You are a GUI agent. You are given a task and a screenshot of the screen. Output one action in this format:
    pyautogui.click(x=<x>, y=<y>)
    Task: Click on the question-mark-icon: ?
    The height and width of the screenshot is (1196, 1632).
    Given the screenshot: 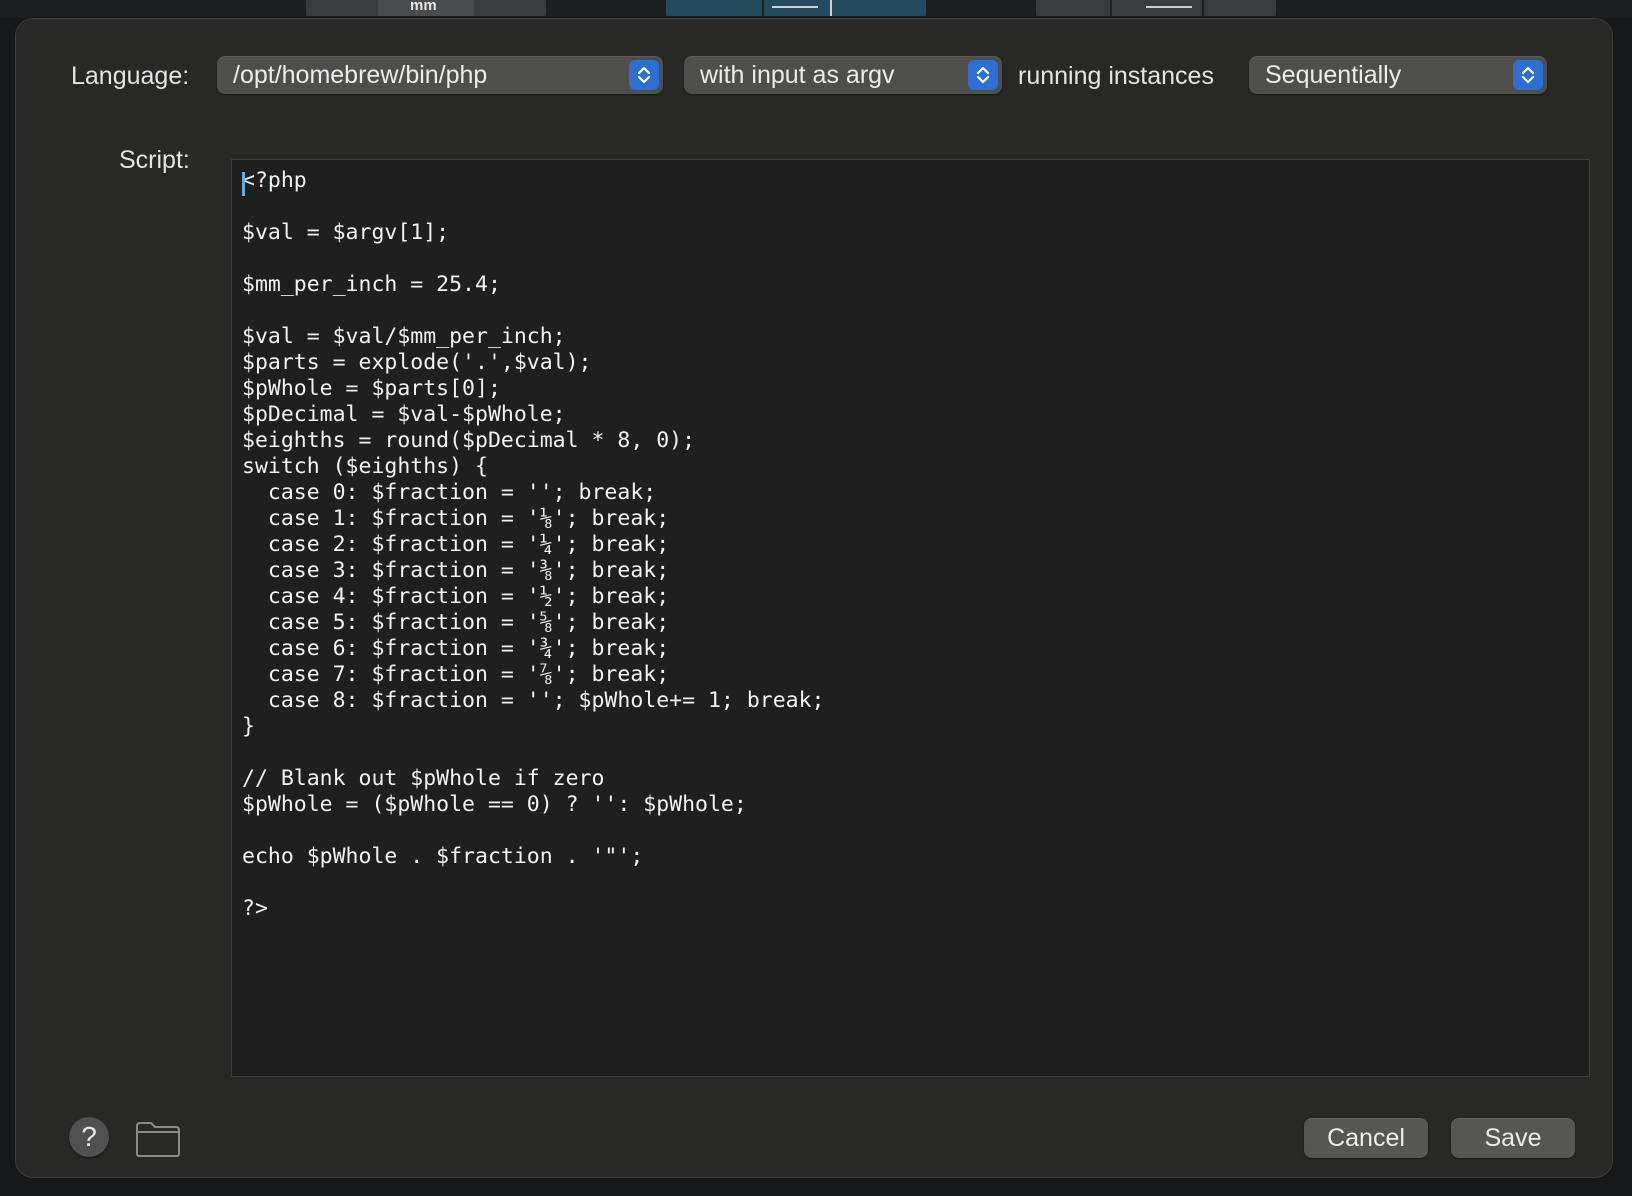 What is the action you would take?
    pyautogui.click(x=89, y=1136)
    